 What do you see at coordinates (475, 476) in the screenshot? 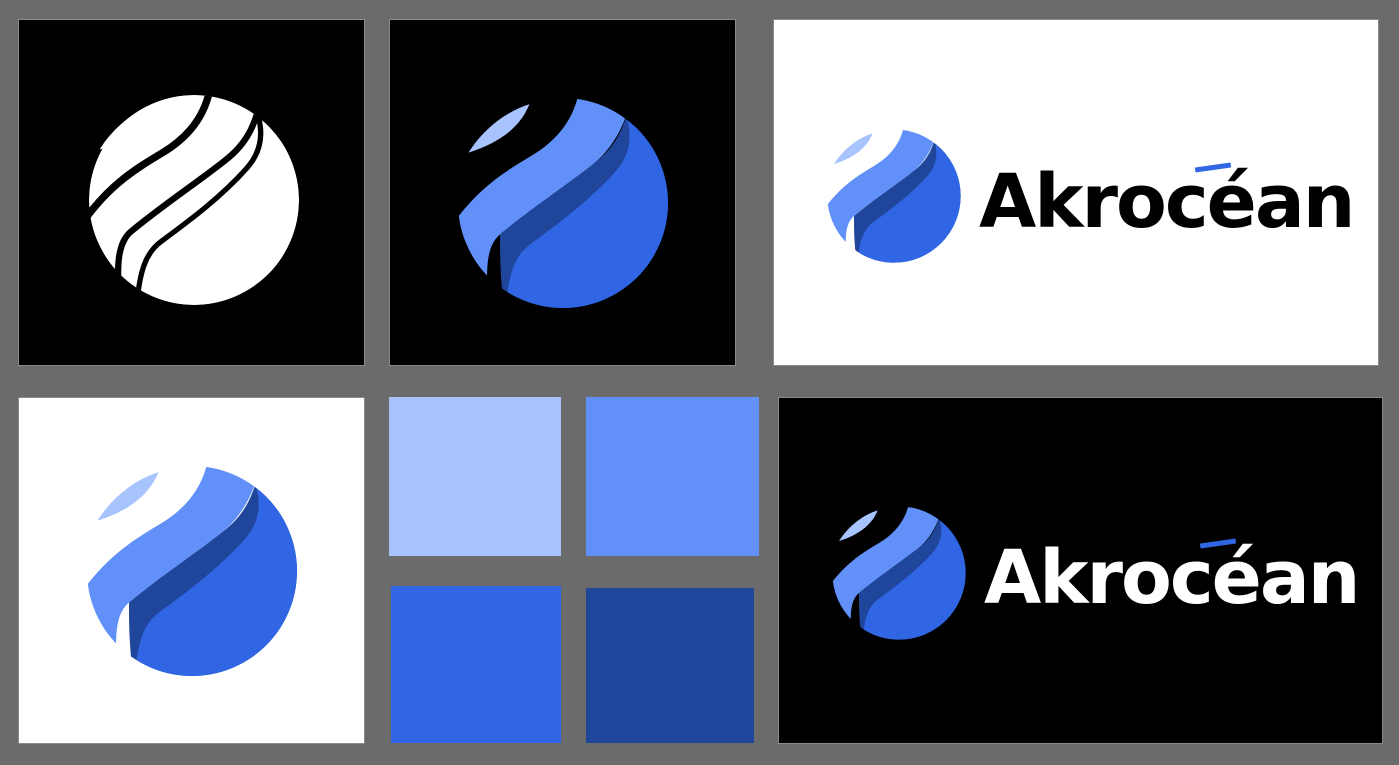
I see `swatch-light-blue` at bounding box center [475, 476].